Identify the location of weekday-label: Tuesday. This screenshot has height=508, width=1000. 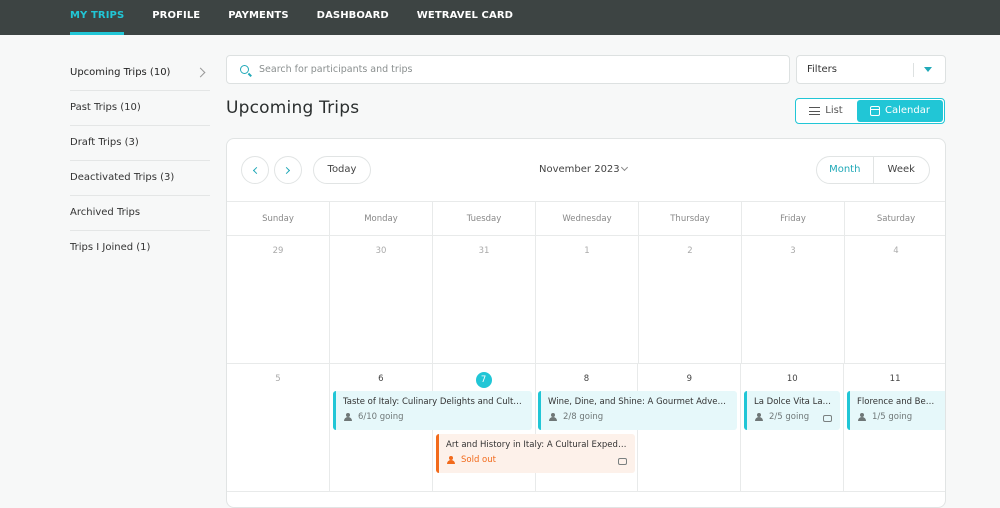
(484, 218).